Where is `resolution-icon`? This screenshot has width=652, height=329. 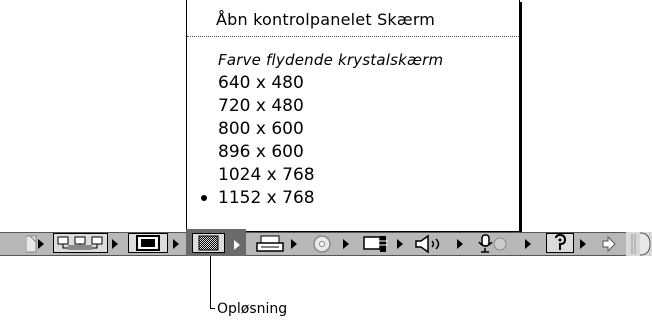
resolution-icon is located at coordinates (208, 243).